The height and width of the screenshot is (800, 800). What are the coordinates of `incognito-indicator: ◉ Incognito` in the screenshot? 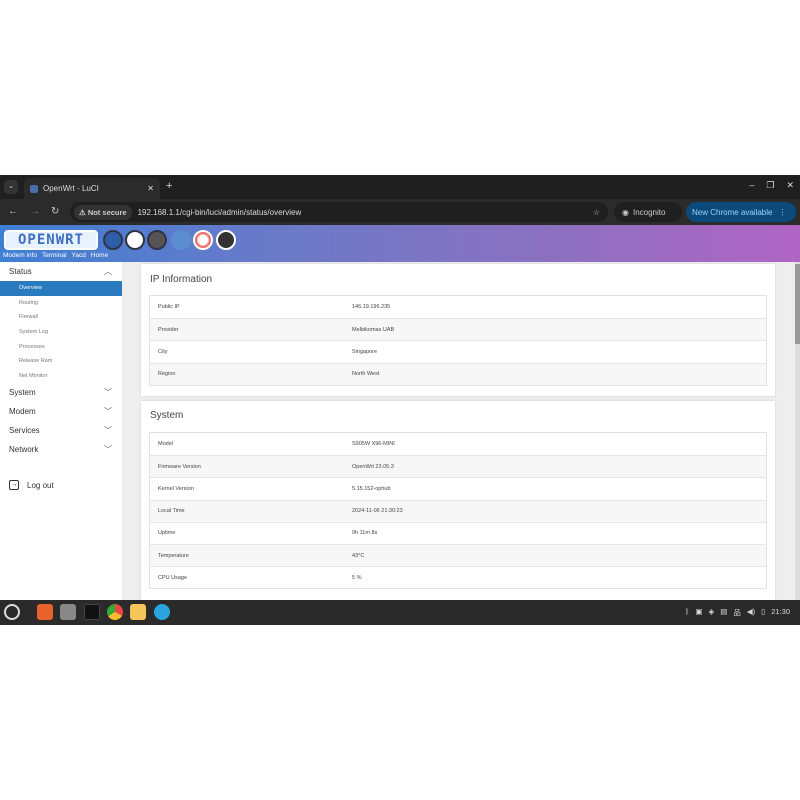 It's located at (648, 212).